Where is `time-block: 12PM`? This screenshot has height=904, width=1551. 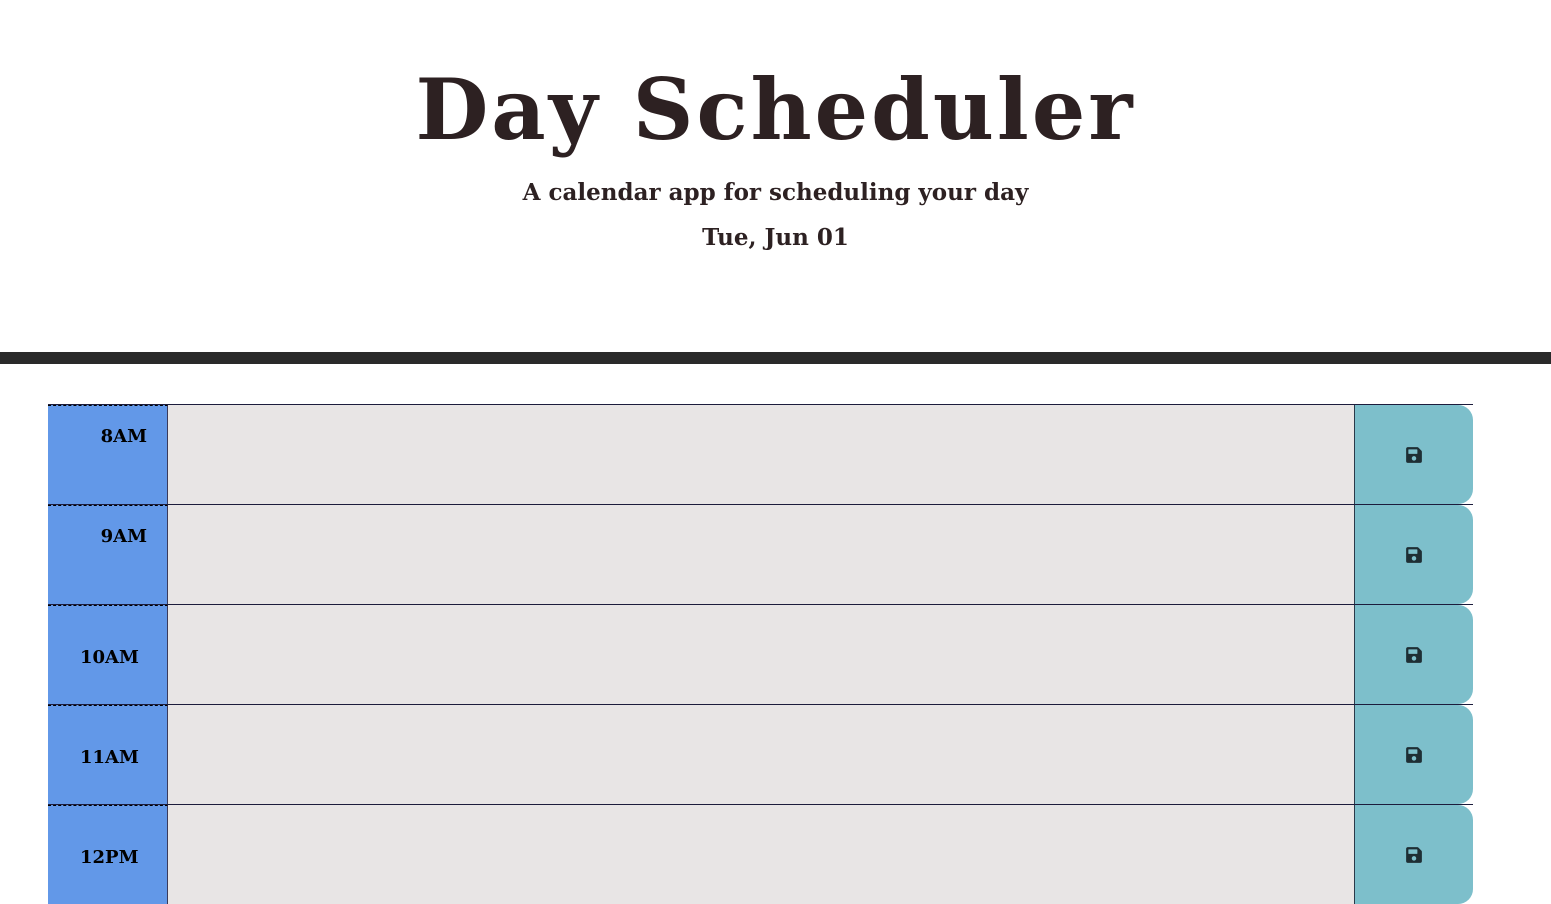 time-block: 12PM is located at coordinates (760, 854).